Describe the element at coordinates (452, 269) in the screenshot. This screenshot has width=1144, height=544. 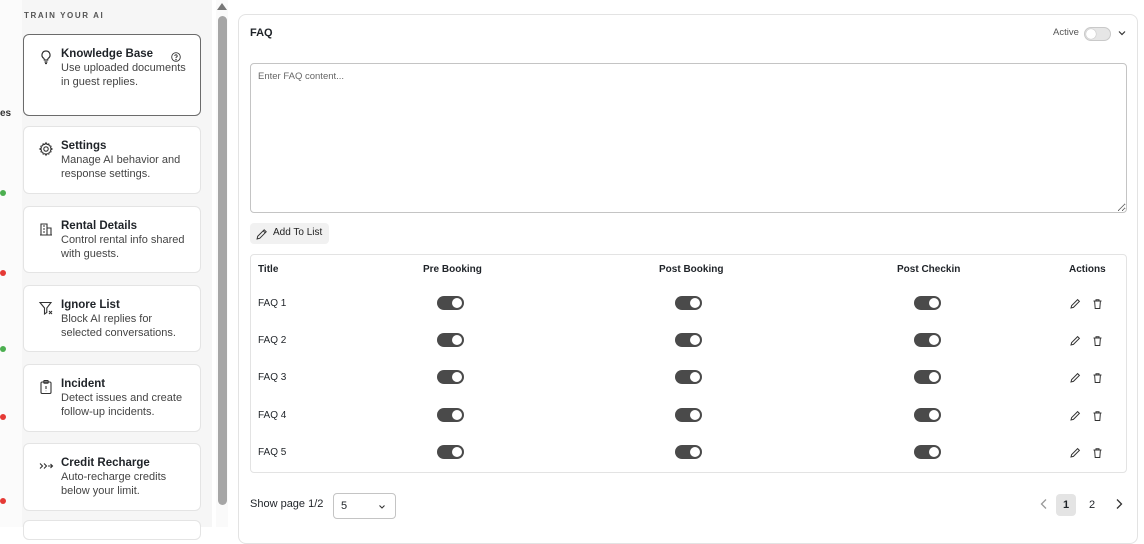
I see `column-header-pre-booking: Pre Booking` at that location.